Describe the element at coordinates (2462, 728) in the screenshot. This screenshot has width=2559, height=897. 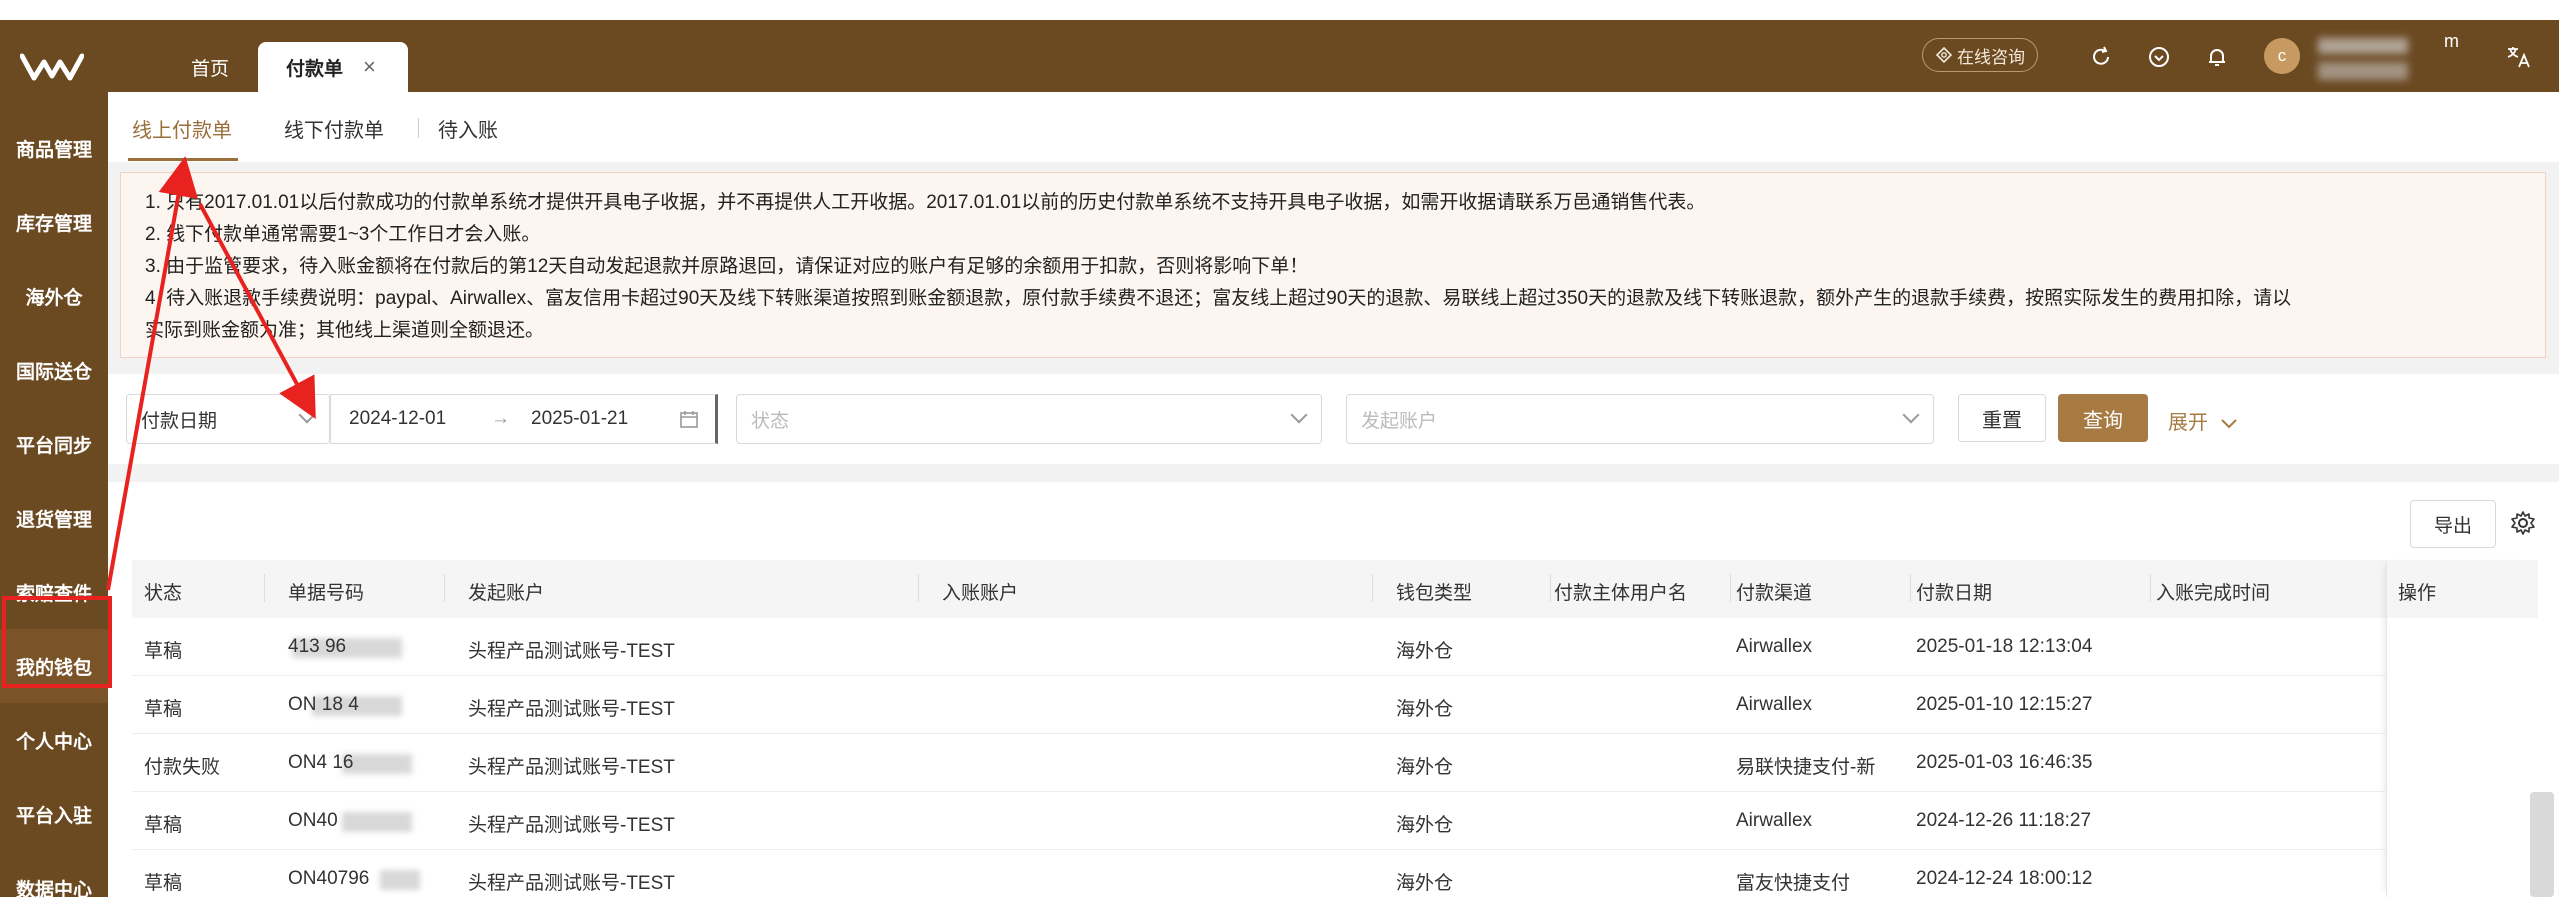
I see `actions-column` at that location.